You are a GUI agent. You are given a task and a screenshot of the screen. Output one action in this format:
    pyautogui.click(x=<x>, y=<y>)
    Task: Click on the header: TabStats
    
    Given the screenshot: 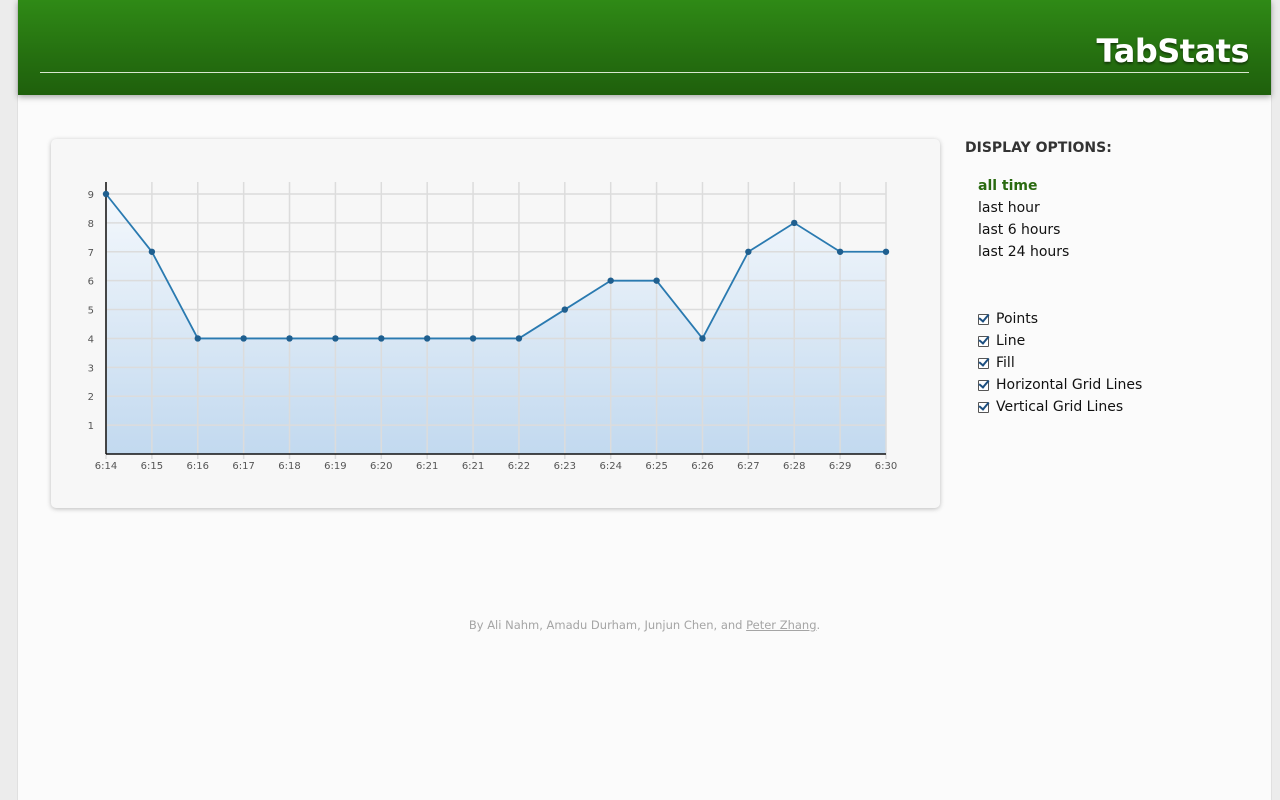 What is the action you would take?
    pyautogui.click(x=644, y=47)
    